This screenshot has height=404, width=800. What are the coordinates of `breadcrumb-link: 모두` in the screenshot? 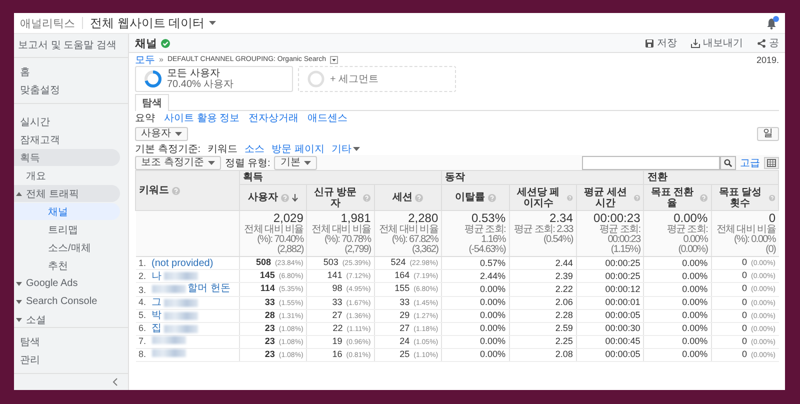 It's located at (145, 59).